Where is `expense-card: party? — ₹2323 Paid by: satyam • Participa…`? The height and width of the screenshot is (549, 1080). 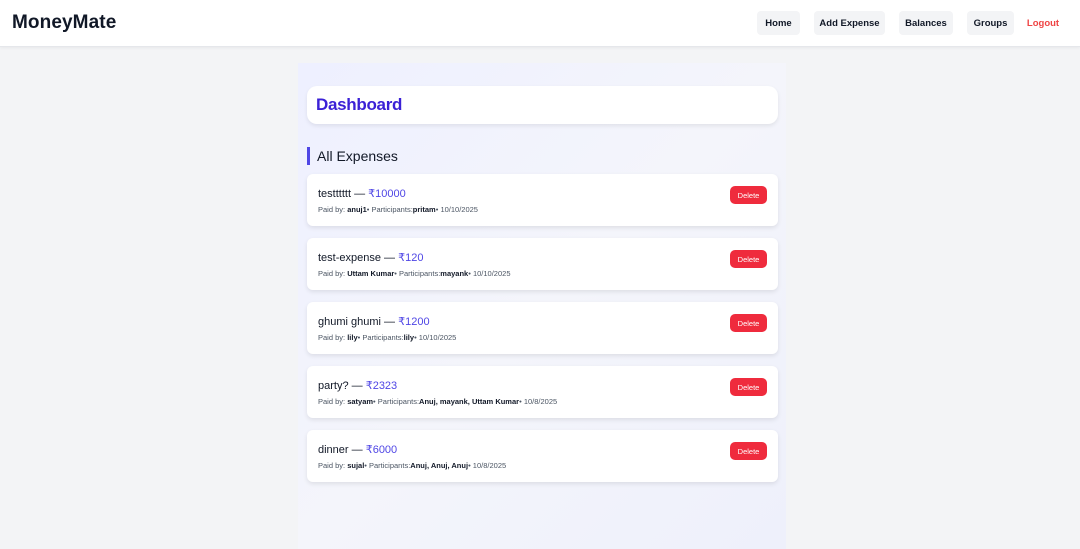 expense-card: party? — ₹2323 Paid by: satyam • Participa… is located at coordinates (542, 392).